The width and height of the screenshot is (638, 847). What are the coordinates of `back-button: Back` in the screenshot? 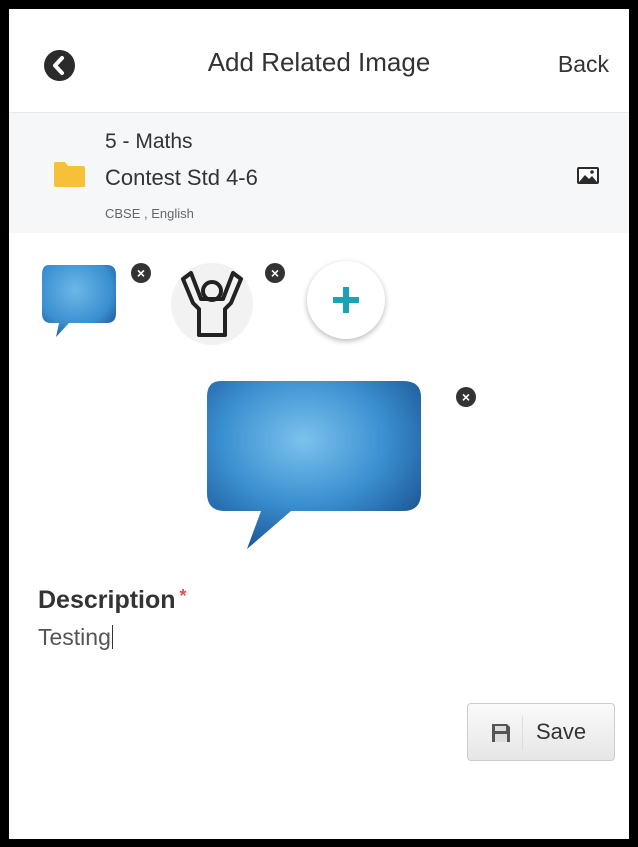 It's located at (583, 64).